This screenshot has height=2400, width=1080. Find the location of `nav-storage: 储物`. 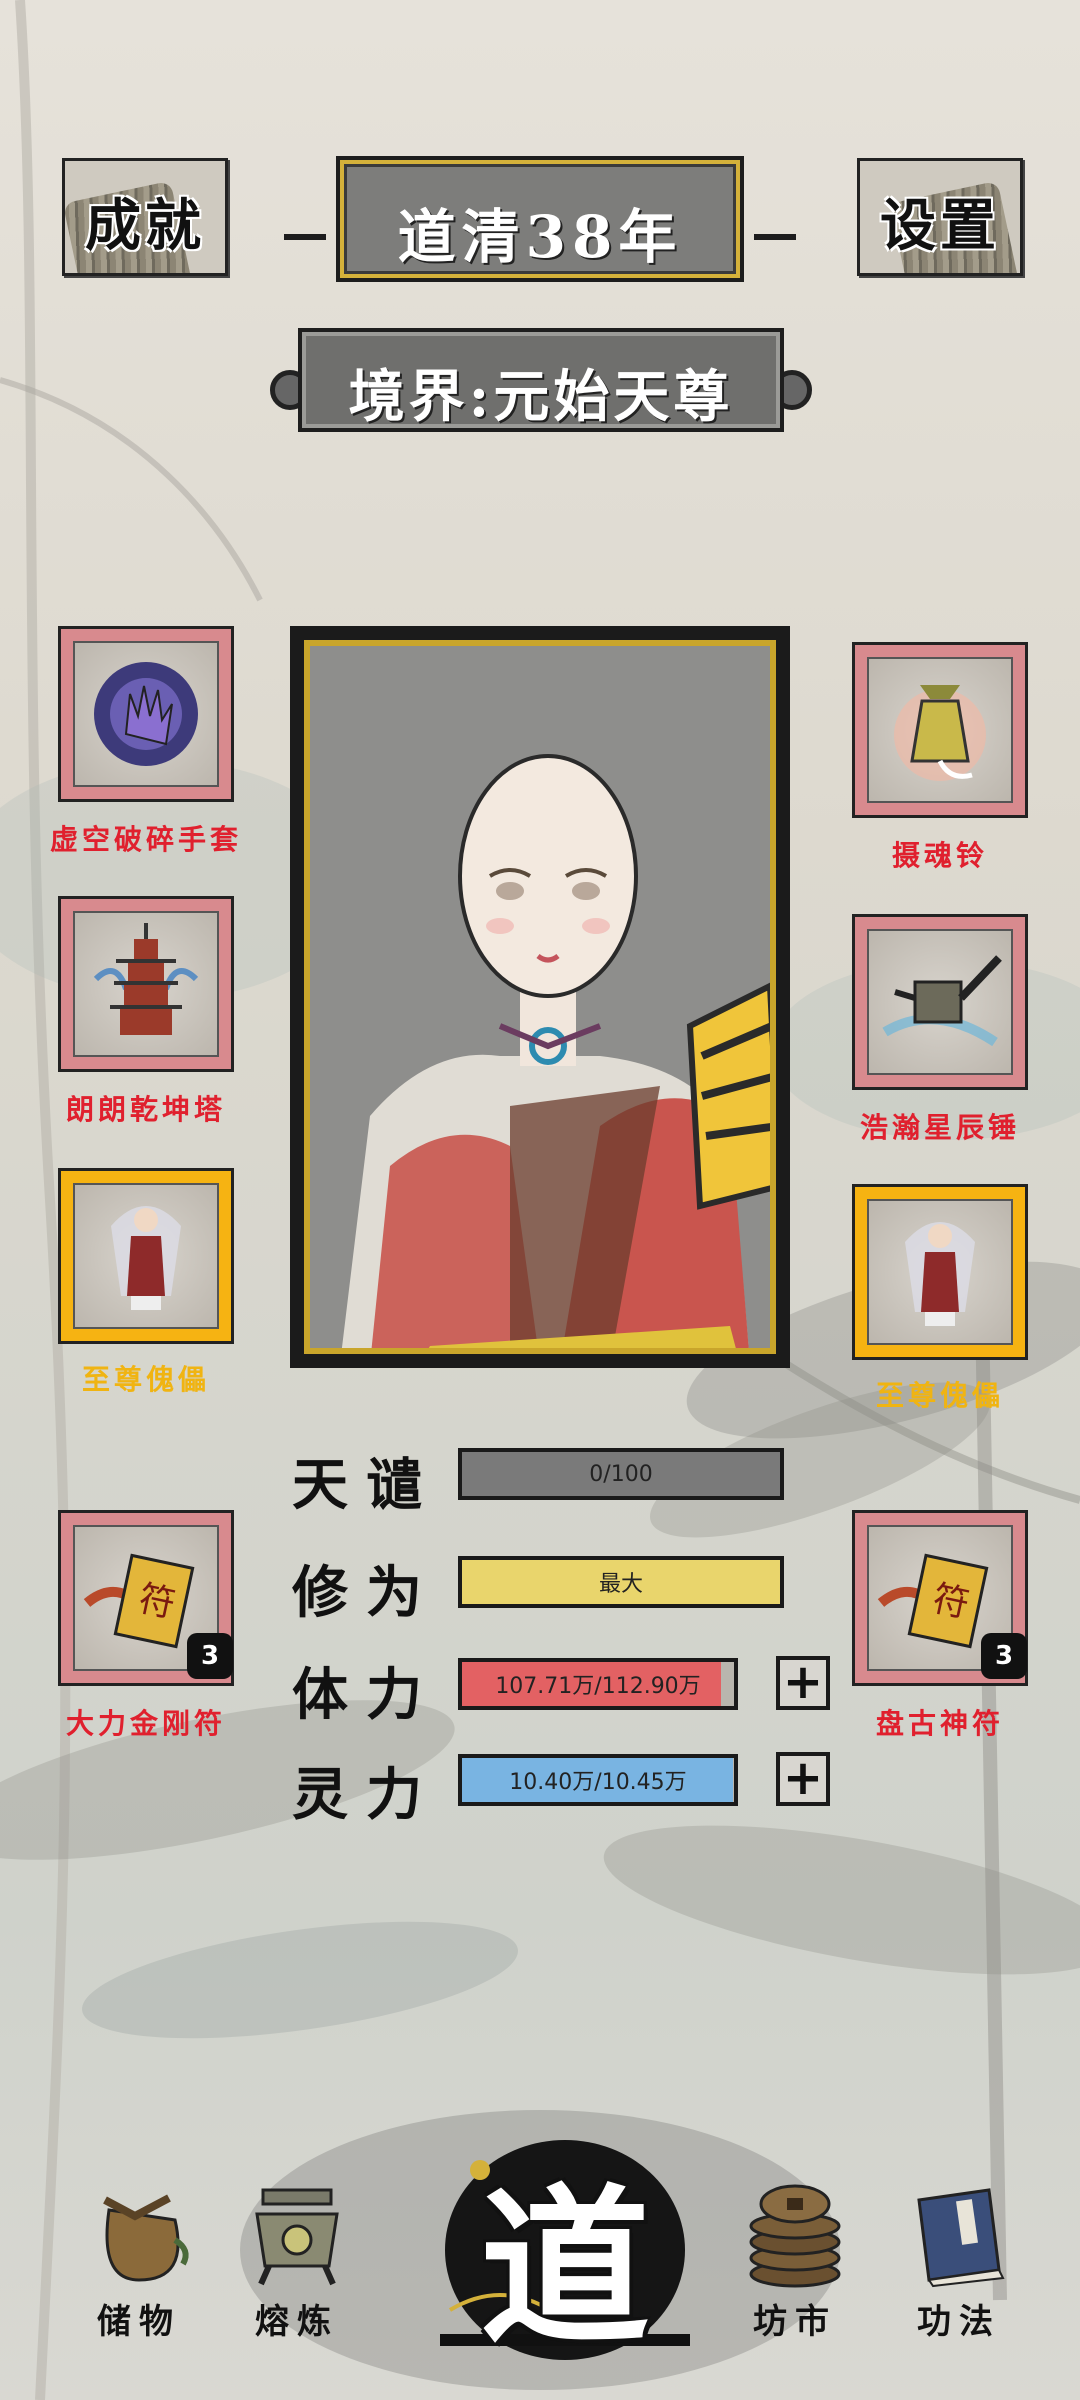

nav-storage: 储物 is located at coordinates (139, 2261).